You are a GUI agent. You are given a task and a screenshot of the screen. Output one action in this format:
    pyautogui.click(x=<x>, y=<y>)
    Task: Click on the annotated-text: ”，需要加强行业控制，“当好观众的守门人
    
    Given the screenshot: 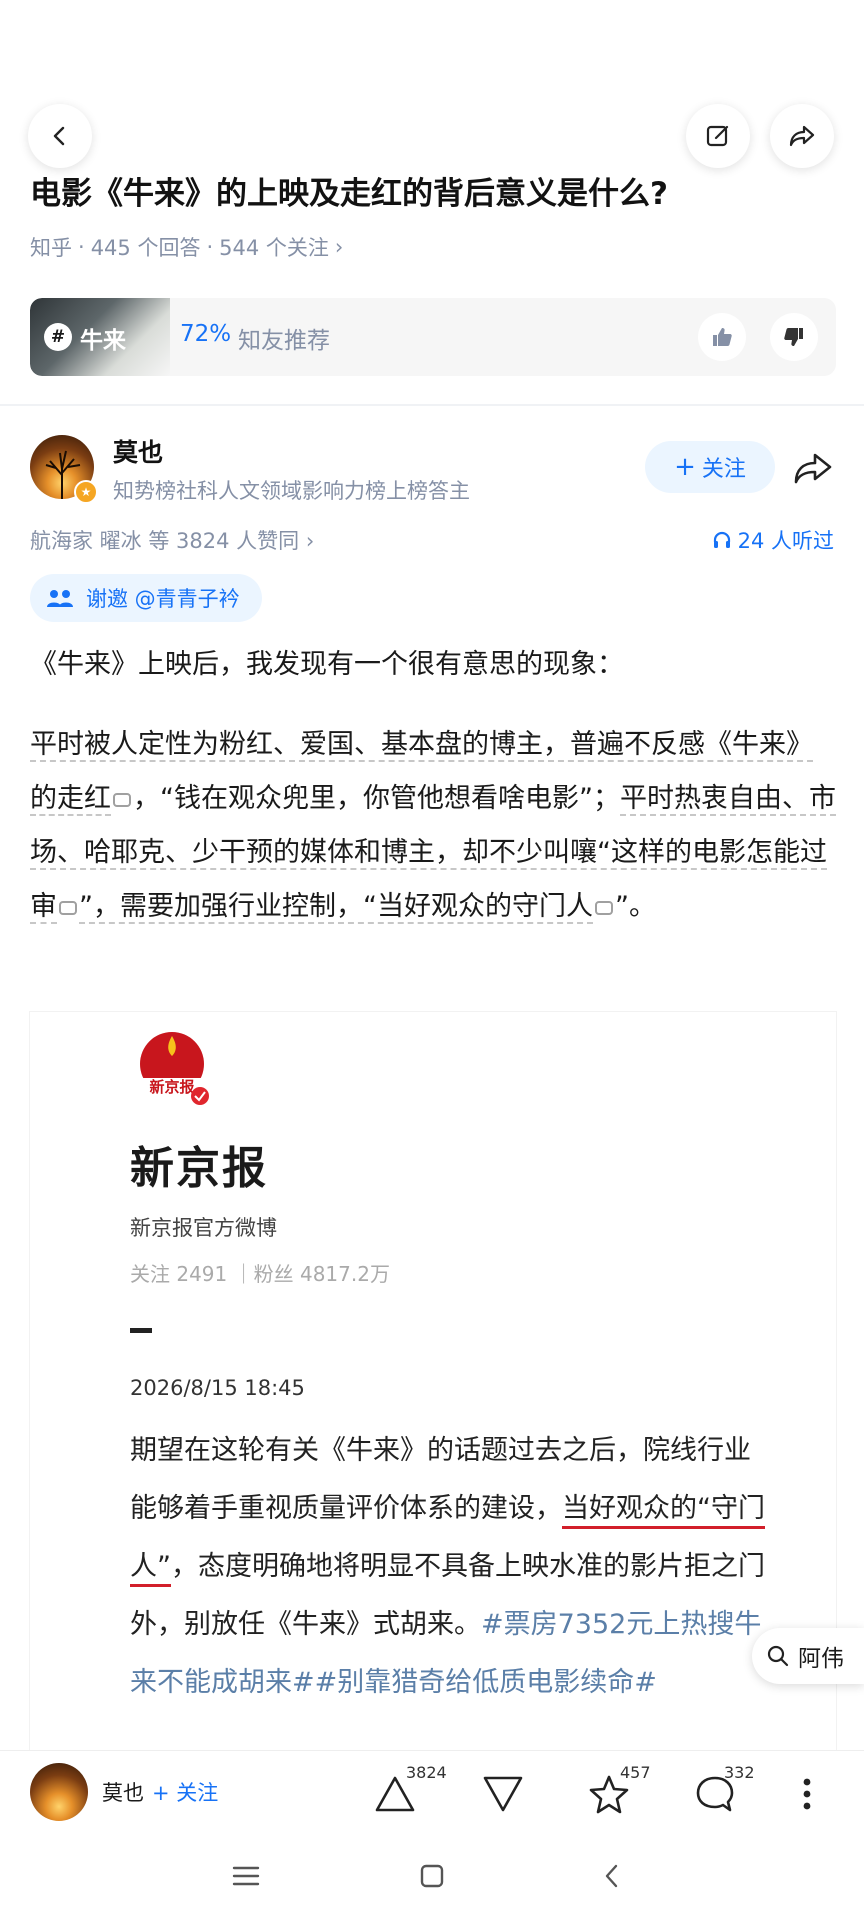 What is the action you would take?
    pyautogui.click(x=336, y=907)
    